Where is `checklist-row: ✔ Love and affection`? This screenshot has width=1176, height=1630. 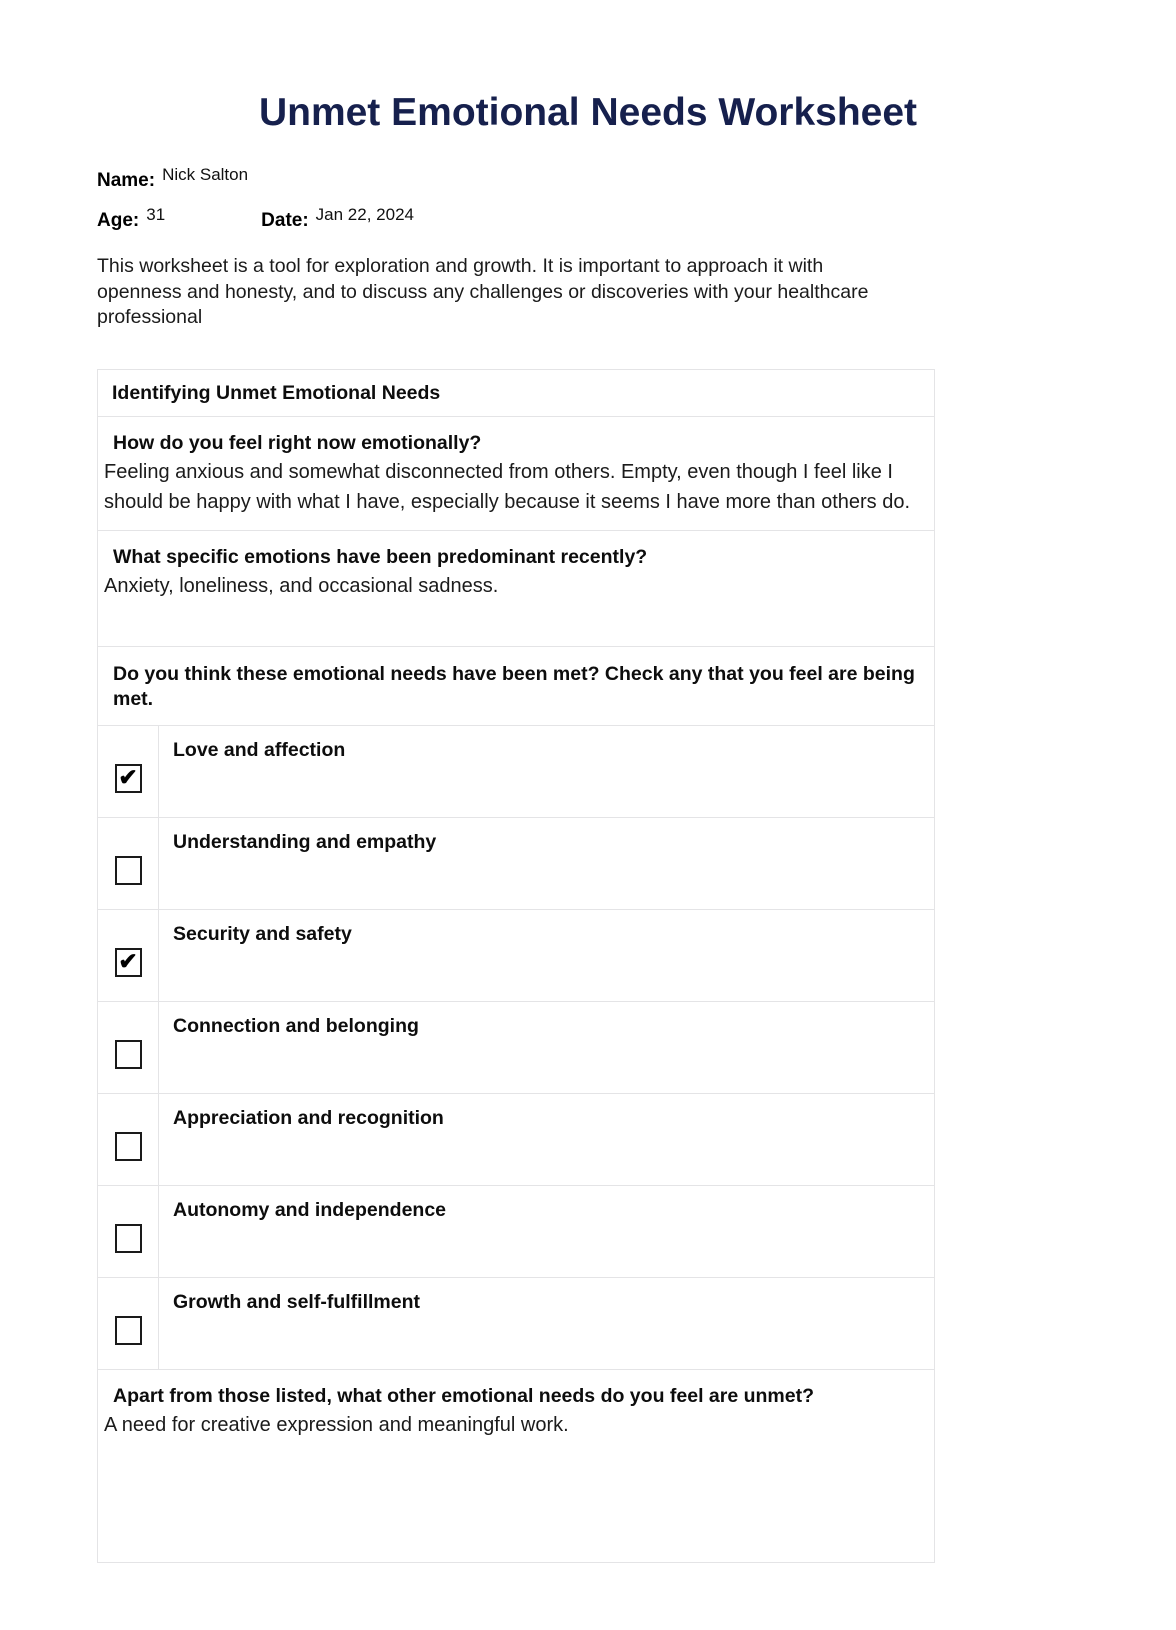 checklist-row: ✔ Love and affection is located at coordinates (516, 772).